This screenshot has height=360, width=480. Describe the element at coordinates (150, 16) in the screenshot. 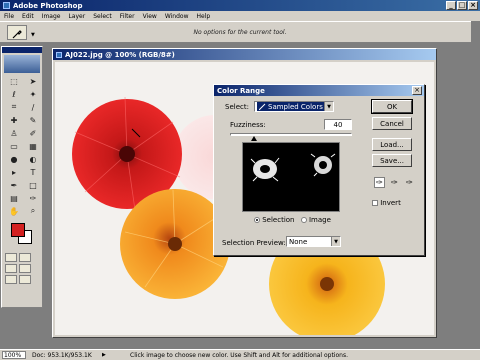

I see `menu-view: View` at that location.